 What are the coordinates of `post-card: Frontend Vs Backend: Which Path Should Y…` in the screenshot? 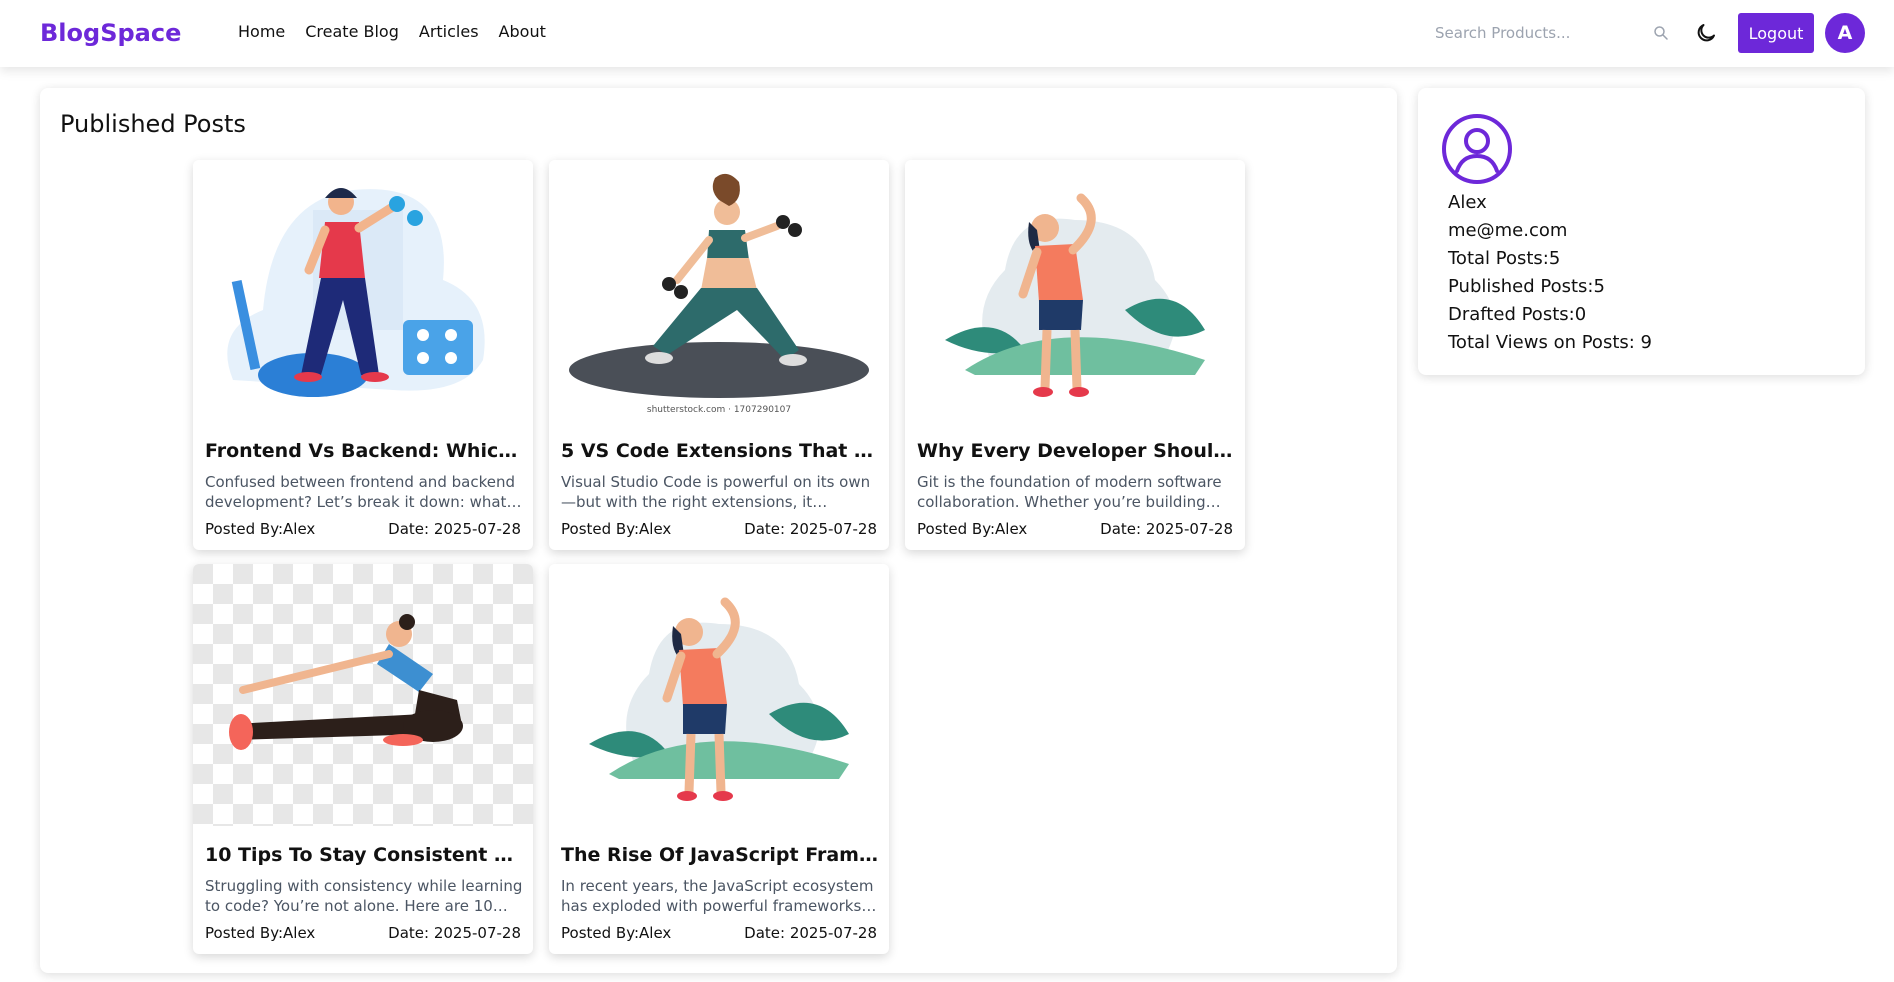 It's located at (363, 355).